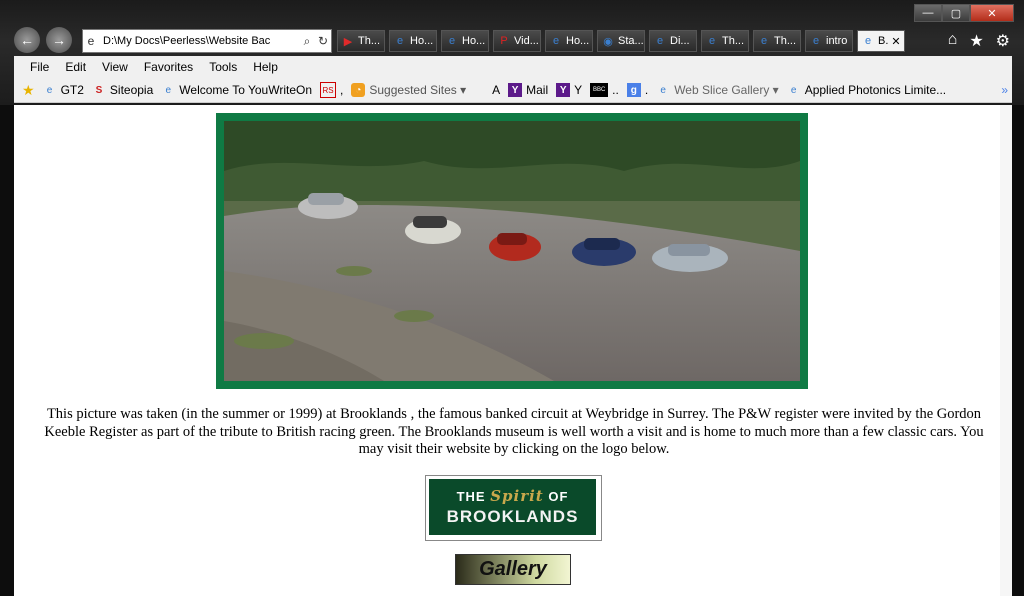 Image resolution: width=1024 pixels, height=596 pixels. Describe the element at coordinates (717, 90) in the screenshot. I see `fav-web-slice-gallery: e Web Slice Gallery ▾` at that location.